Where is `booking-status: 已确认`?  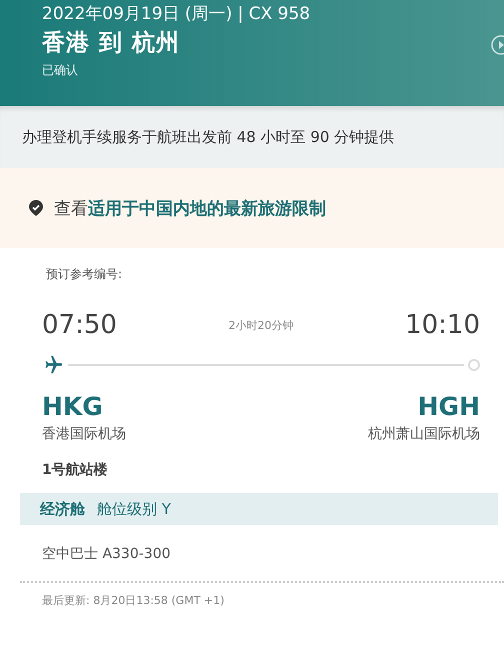
booking-status: 已确认 is located at coordinates (60, 70).